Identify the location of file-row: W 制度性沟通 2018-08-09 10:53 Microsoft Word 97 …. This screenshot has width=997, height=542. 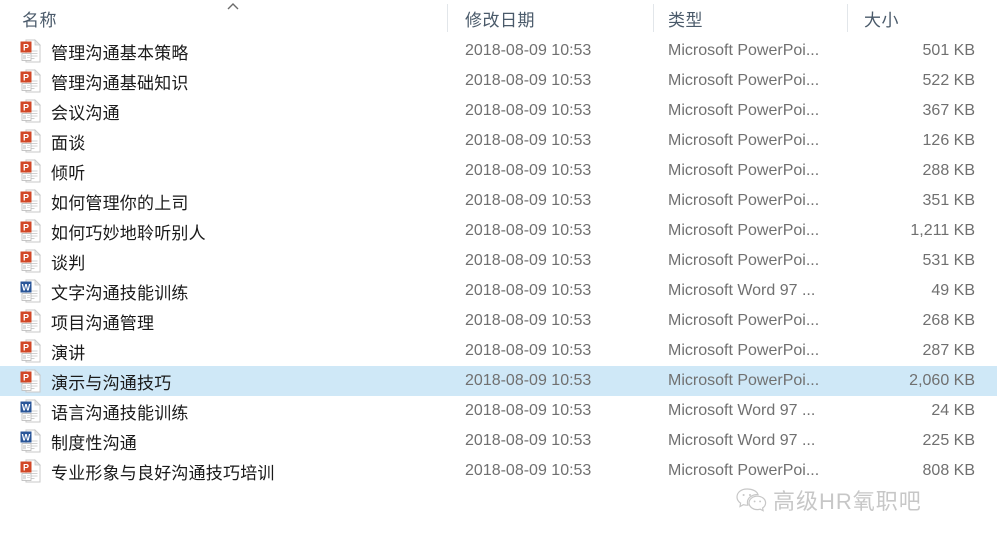
(498, 441).